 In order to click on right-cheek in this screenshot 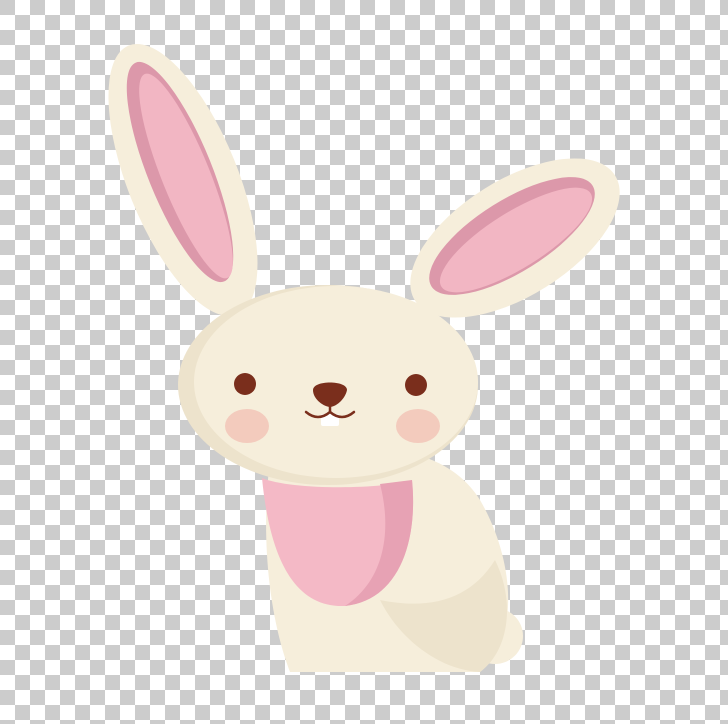, I will do `click(418, 426)`.